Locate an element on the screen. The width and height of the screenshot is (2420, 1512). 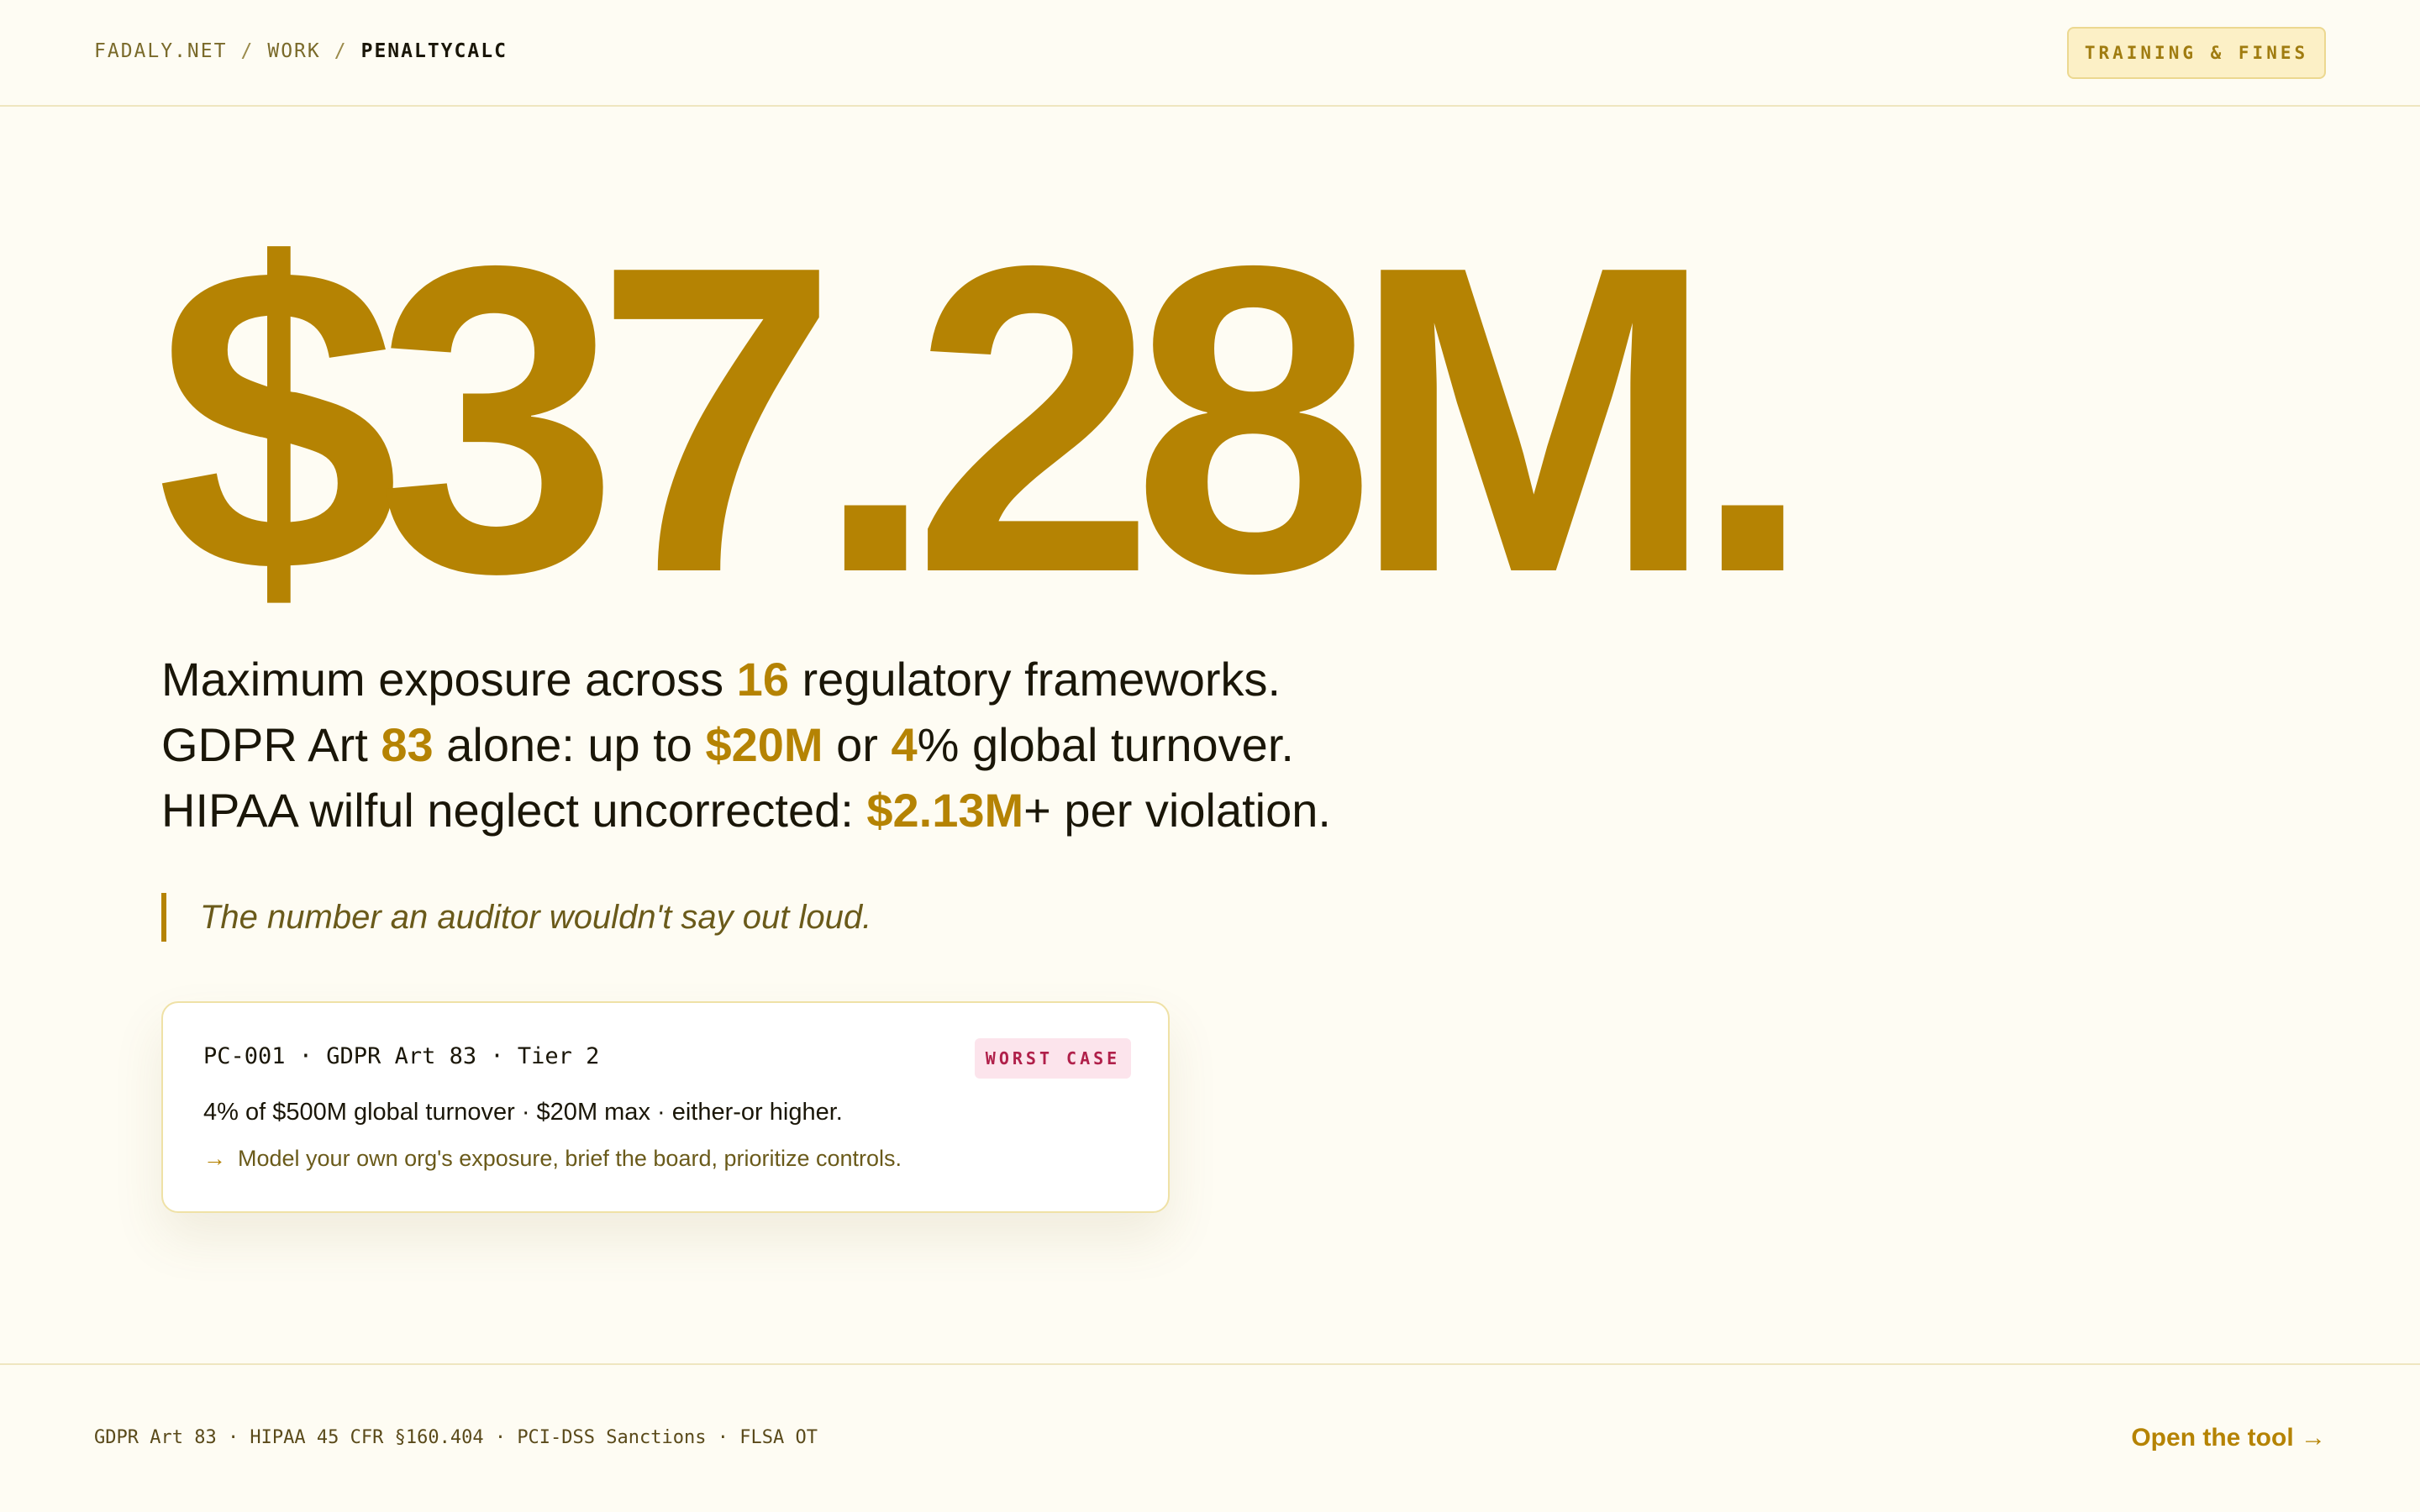
summary-text: GDPR Art is located at coordinates (271, 744).